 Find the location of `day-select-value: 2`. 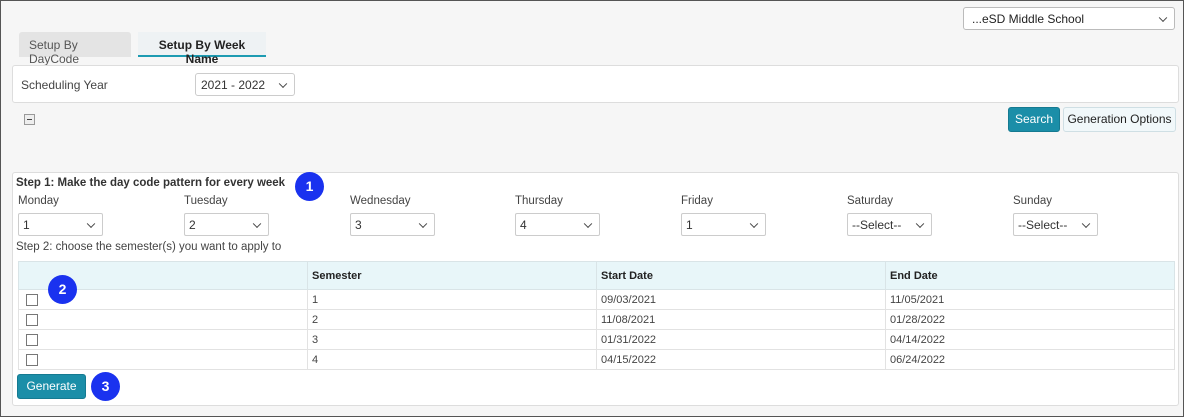

day-select-value: 2 is located at coordinates (192, 225).